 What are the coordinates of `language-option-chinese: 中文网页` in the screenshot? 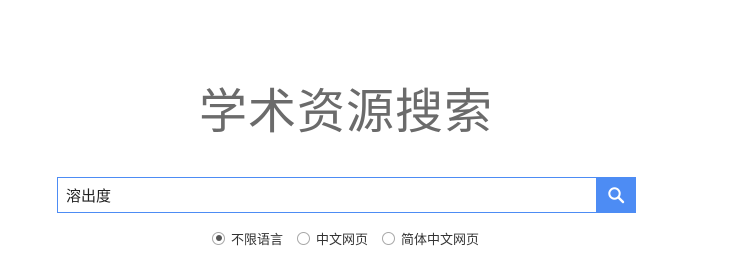 It's located at (332, 238).